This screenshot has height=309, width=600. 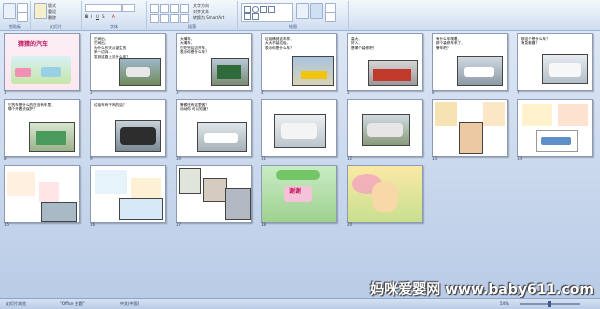 What do you see at coordinates (103, 8) in the screenshot?
I see `font-name-combo` at bounding box center [103, 8].